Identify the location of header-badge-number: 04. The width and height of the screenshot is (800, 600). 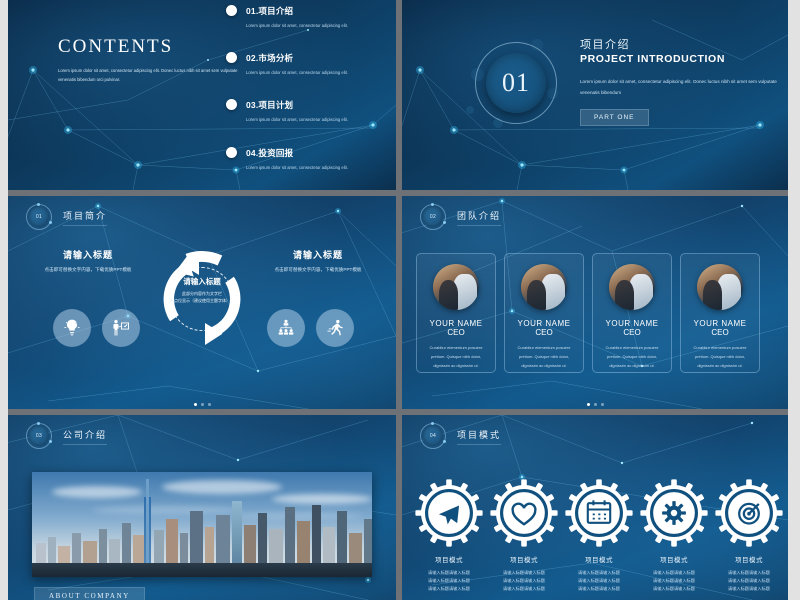
(433, 436).